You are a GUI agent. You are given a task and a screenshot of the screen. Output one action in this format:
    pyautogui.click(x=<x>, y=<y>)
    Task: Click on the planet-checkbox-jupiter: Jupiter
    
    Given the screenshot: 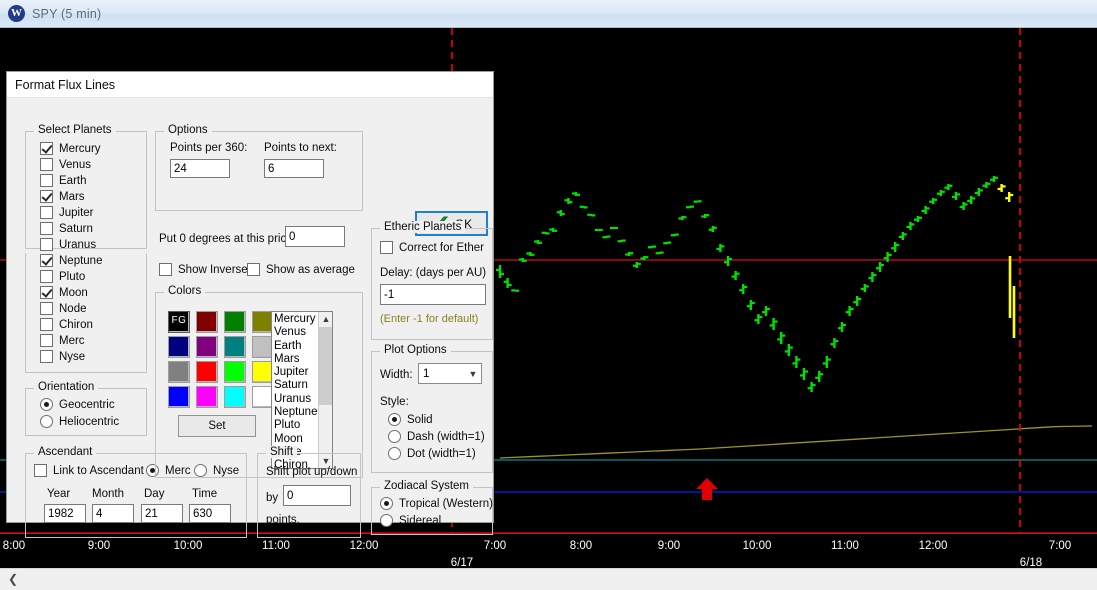 What is the action you would take?
    pyautogui.click(x=67, y=212)
    